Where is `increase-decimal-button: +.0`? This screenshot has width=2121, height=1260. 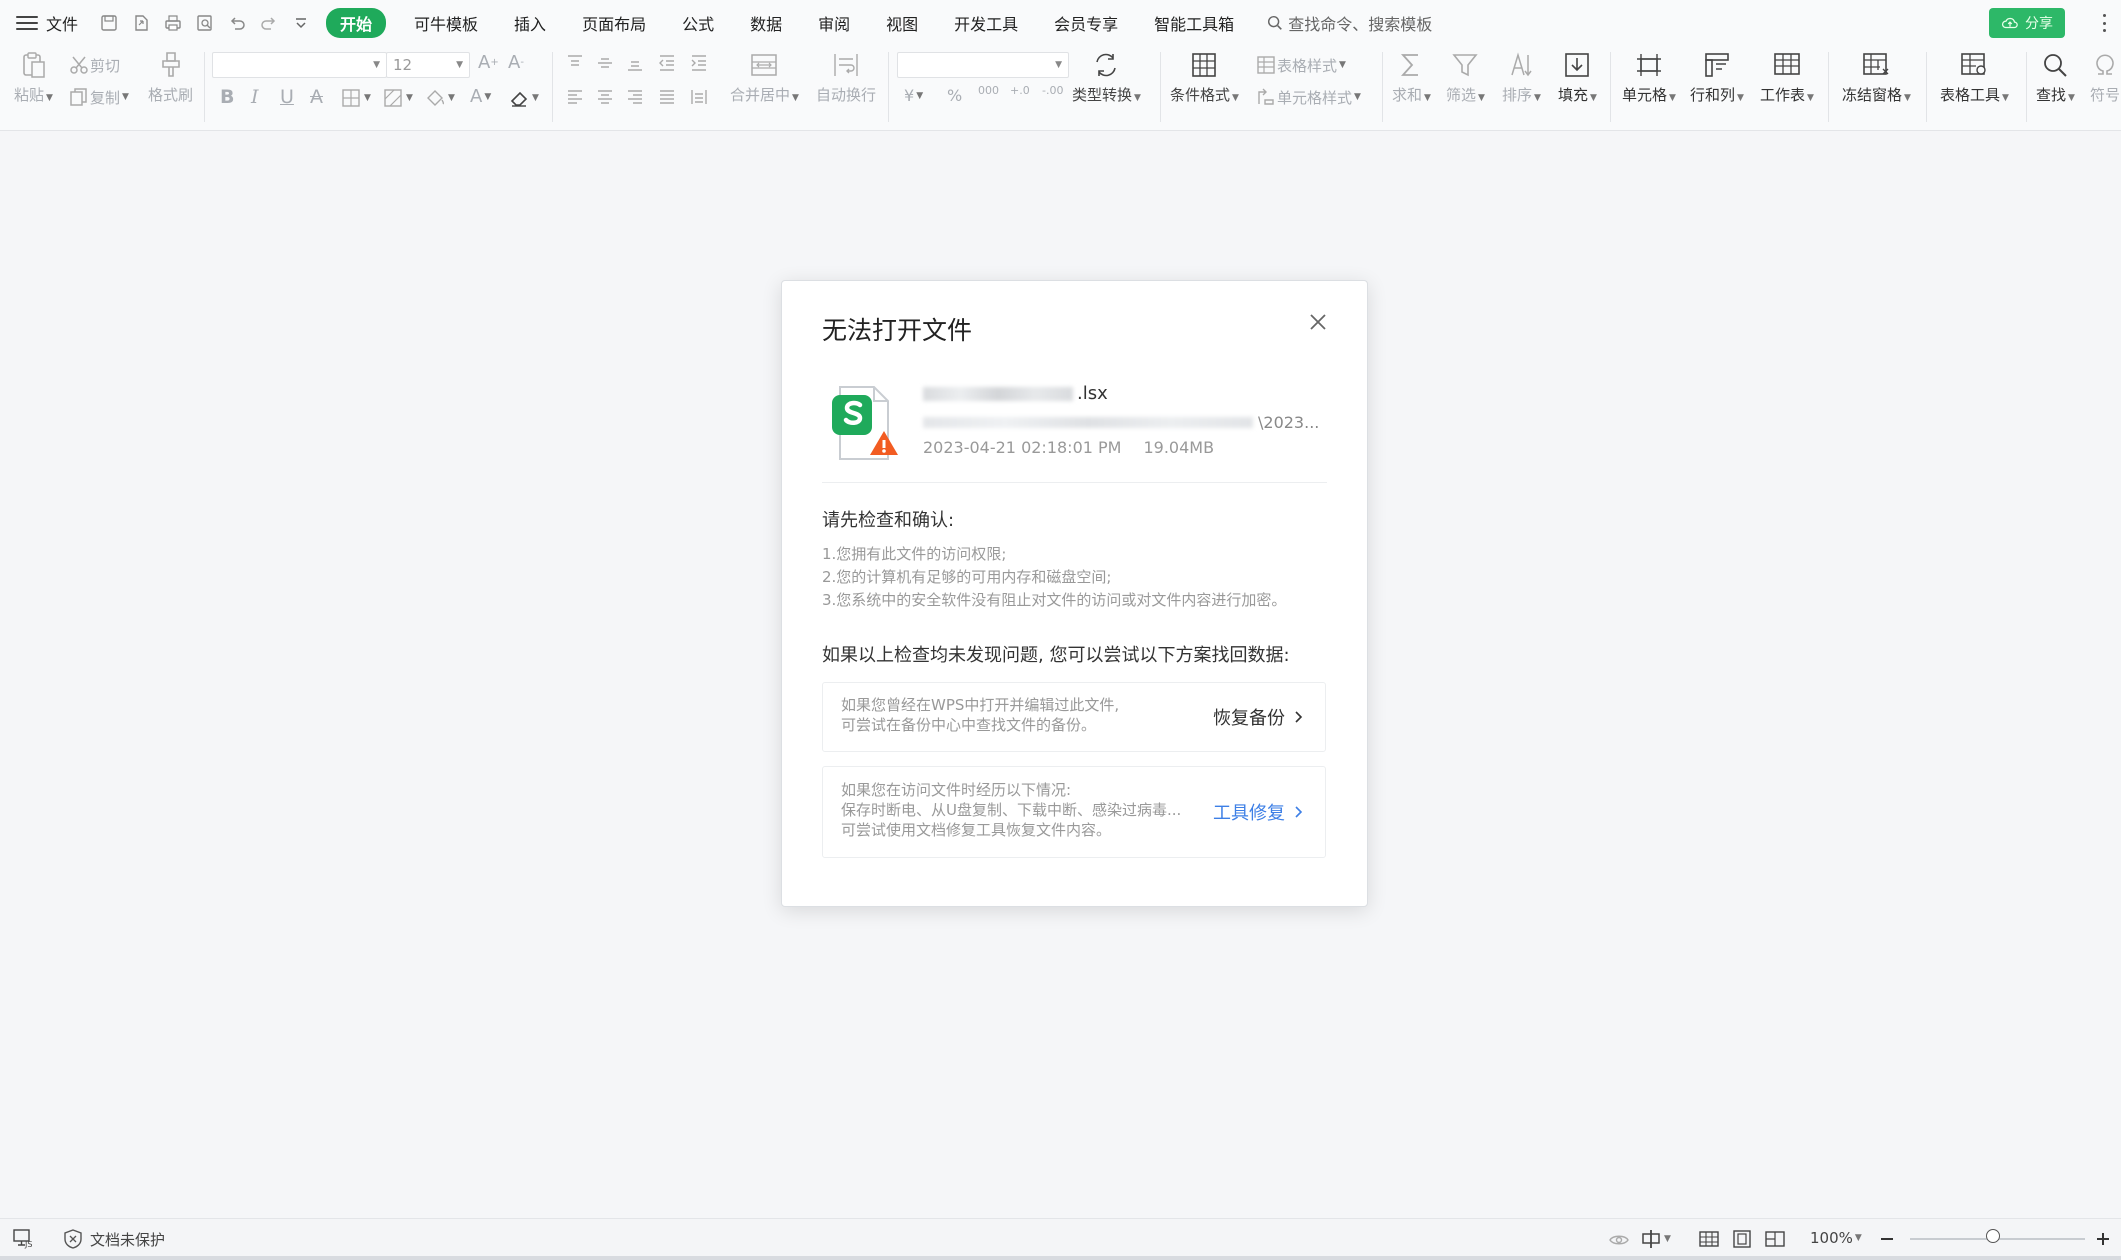 increase-decimal-button: +.0 is located at coordinates (1020, 90).